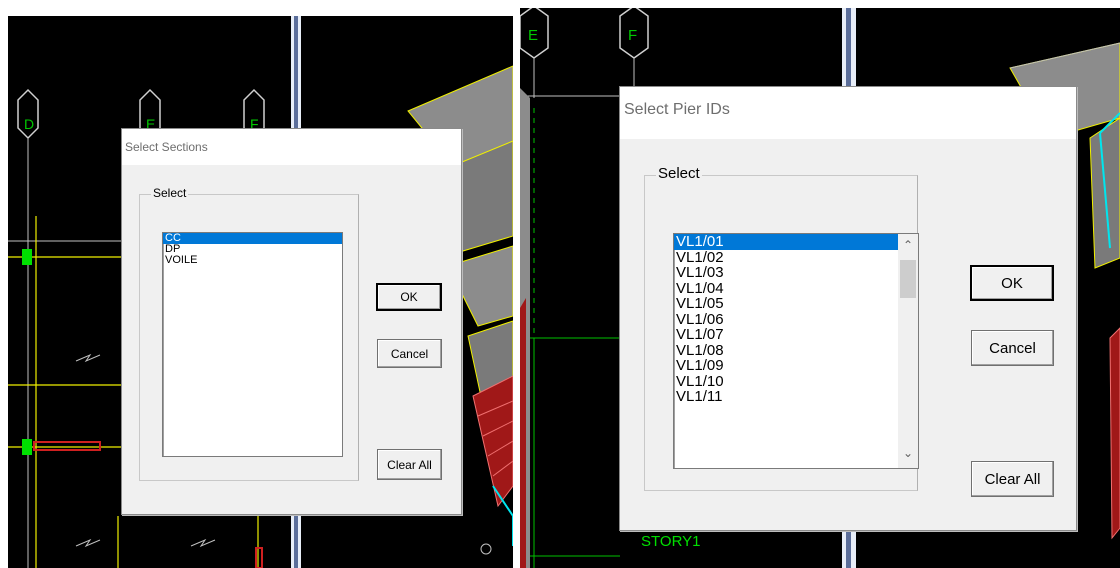  Describe the element at coordinates (908, 245) in the screenshot. I see `scroll-up-icon: ⌃` at that location.